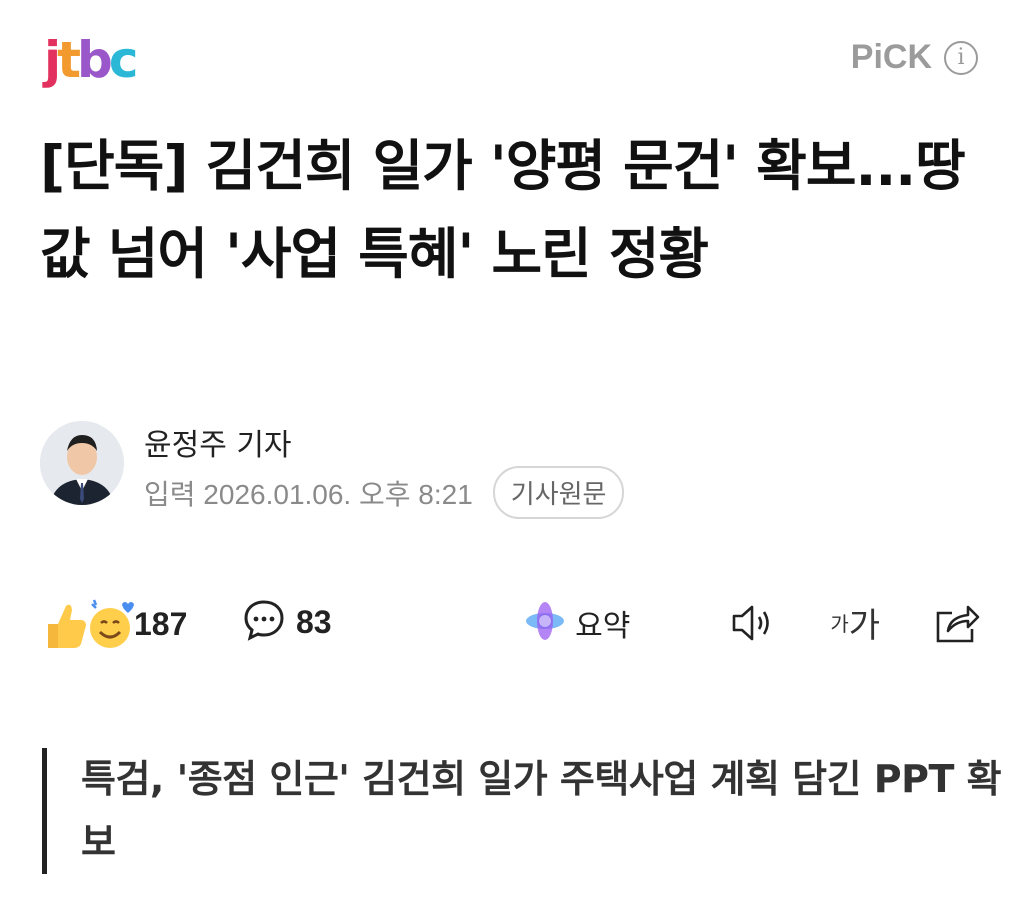 This screenshot has height=900, width=1024. Describe the element at coordinates (839, 624) in the screenshot. I see `font-size-small-glyph: 가` at that location.